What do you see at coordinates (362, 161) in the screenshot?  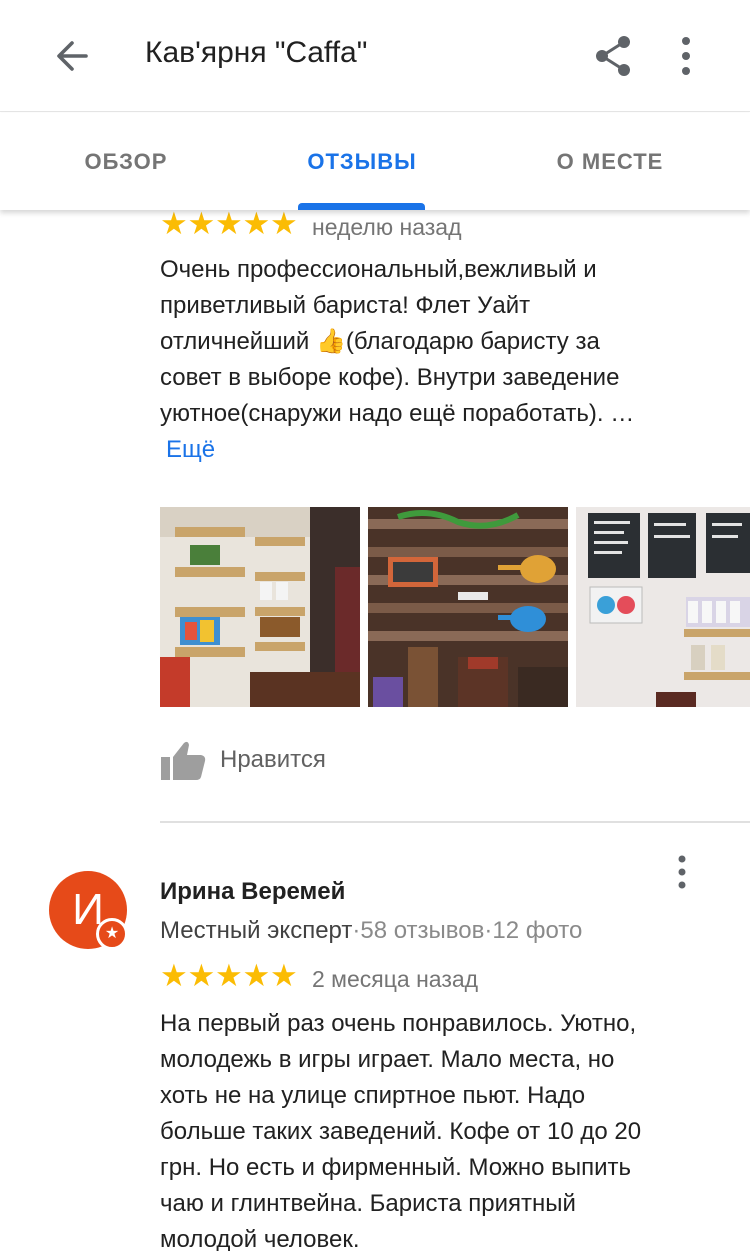 I see `tab-reviews: ОТЗЫВЫ` at bounding box center [362, 161].